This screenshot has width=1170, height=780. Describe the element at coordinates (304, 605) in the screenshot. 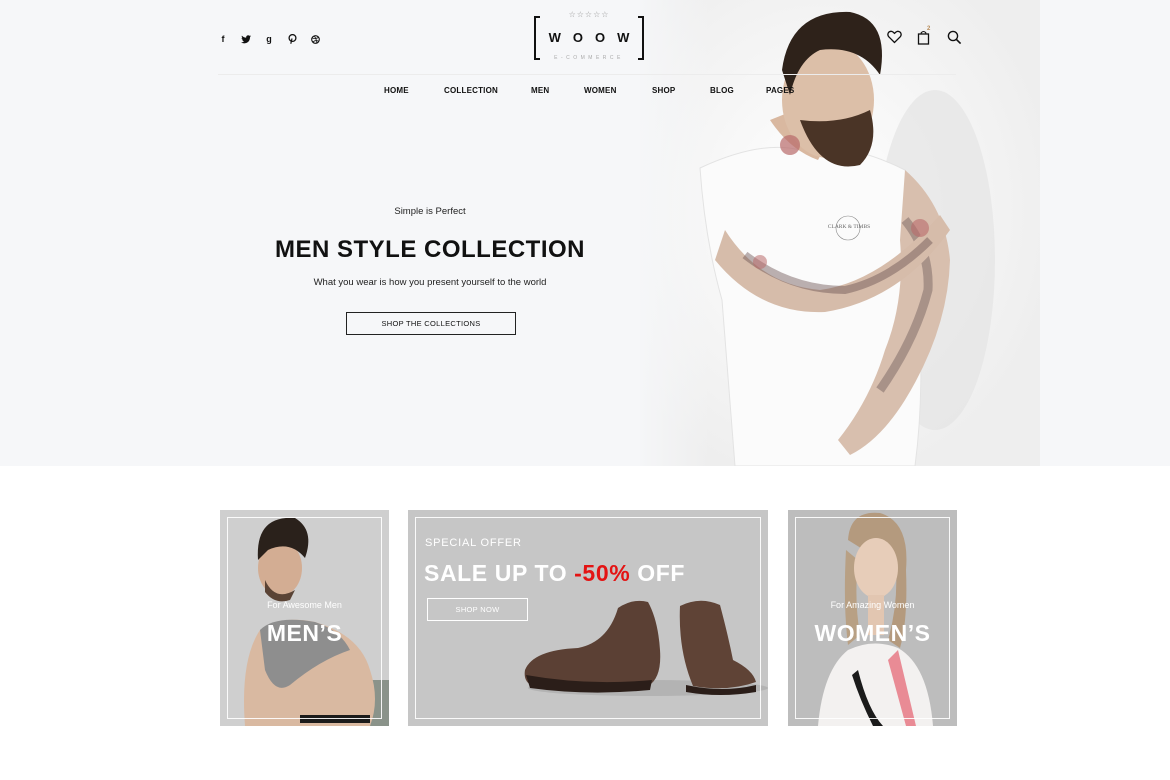

I see `mens-banner-subtitle: For Awesome Men` at that location.